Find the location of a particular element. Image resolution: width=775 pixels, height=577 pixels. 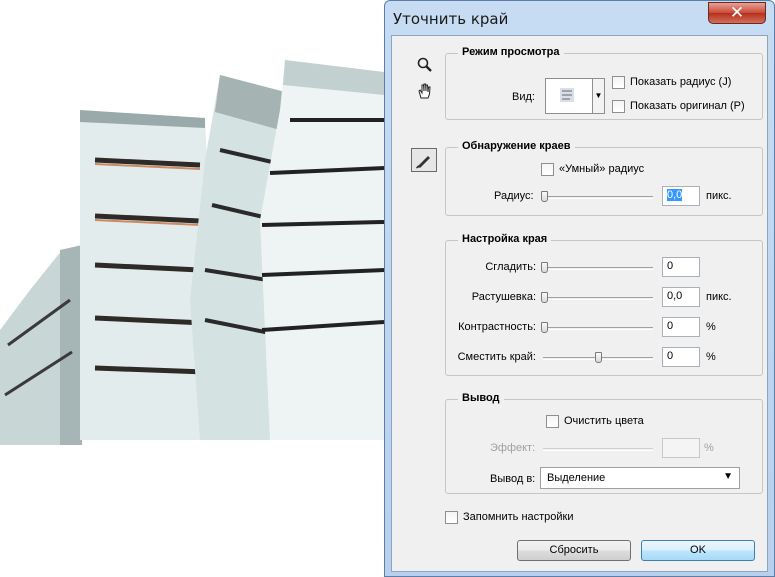

zoom-icon is located at coordinates (425, 67).